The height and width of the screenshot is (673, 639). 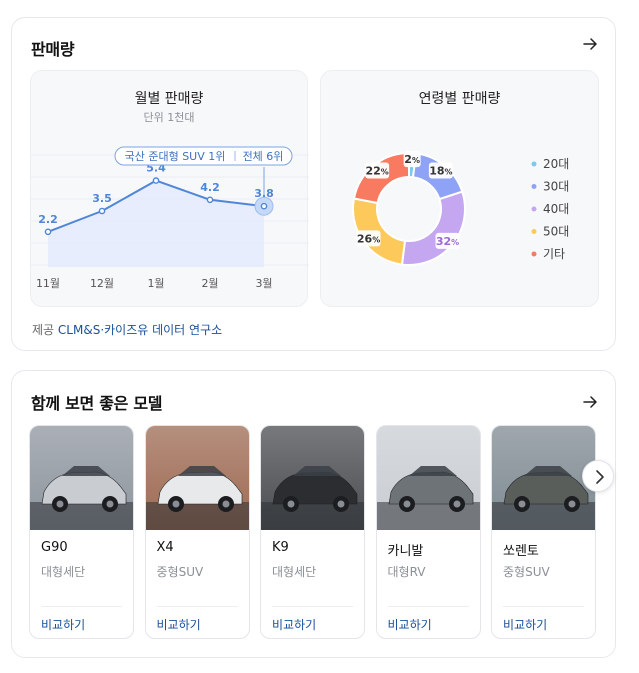 What do you see at coordinates (210, 187) in the screenshot?
I see `data-label: 4.2` at bounding box center [210, 187].